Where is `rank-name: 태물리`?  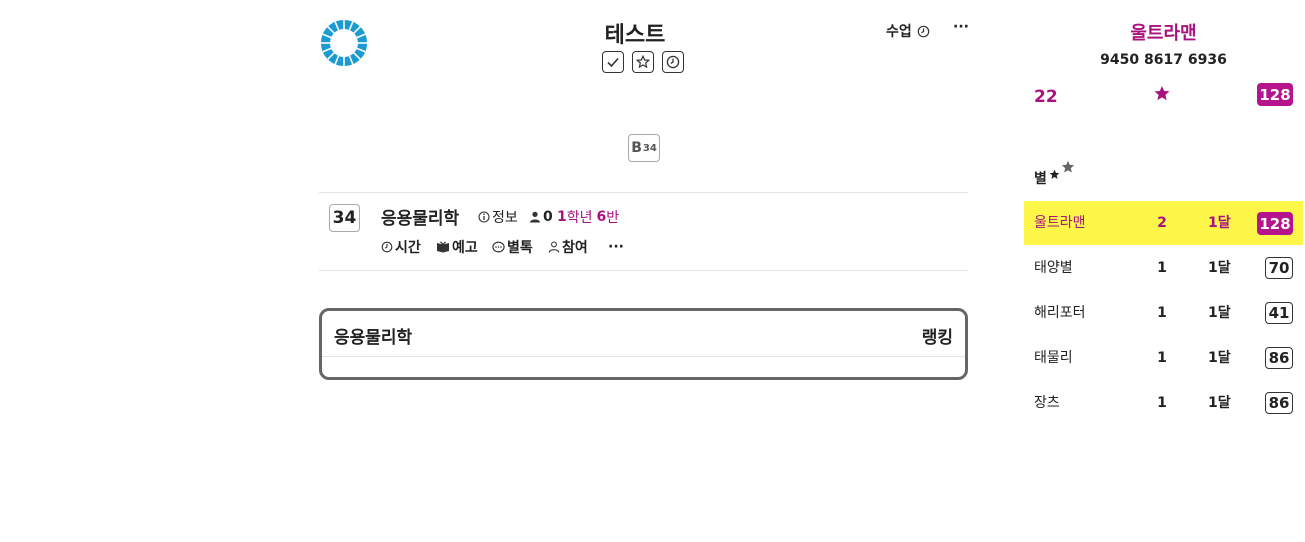 rank-name: 태물리 is located at coordinates (1053, 358).